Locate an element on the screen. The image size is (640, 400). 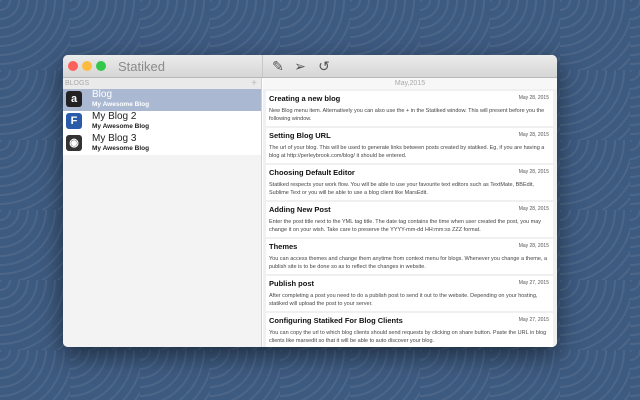
post-title: Creating a new blog is located at coordinates (305, 98).